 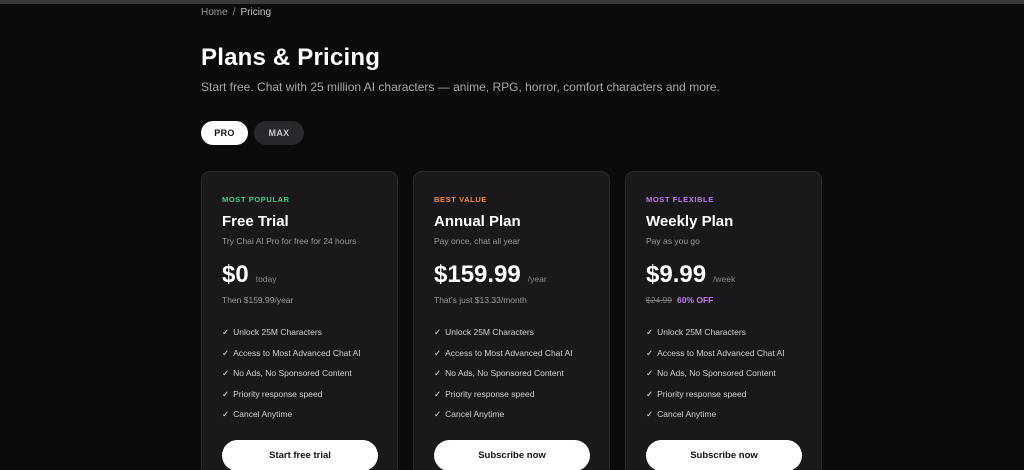 I want to click on price-note: That's just $13.33/month, so click(x=480, y=300).